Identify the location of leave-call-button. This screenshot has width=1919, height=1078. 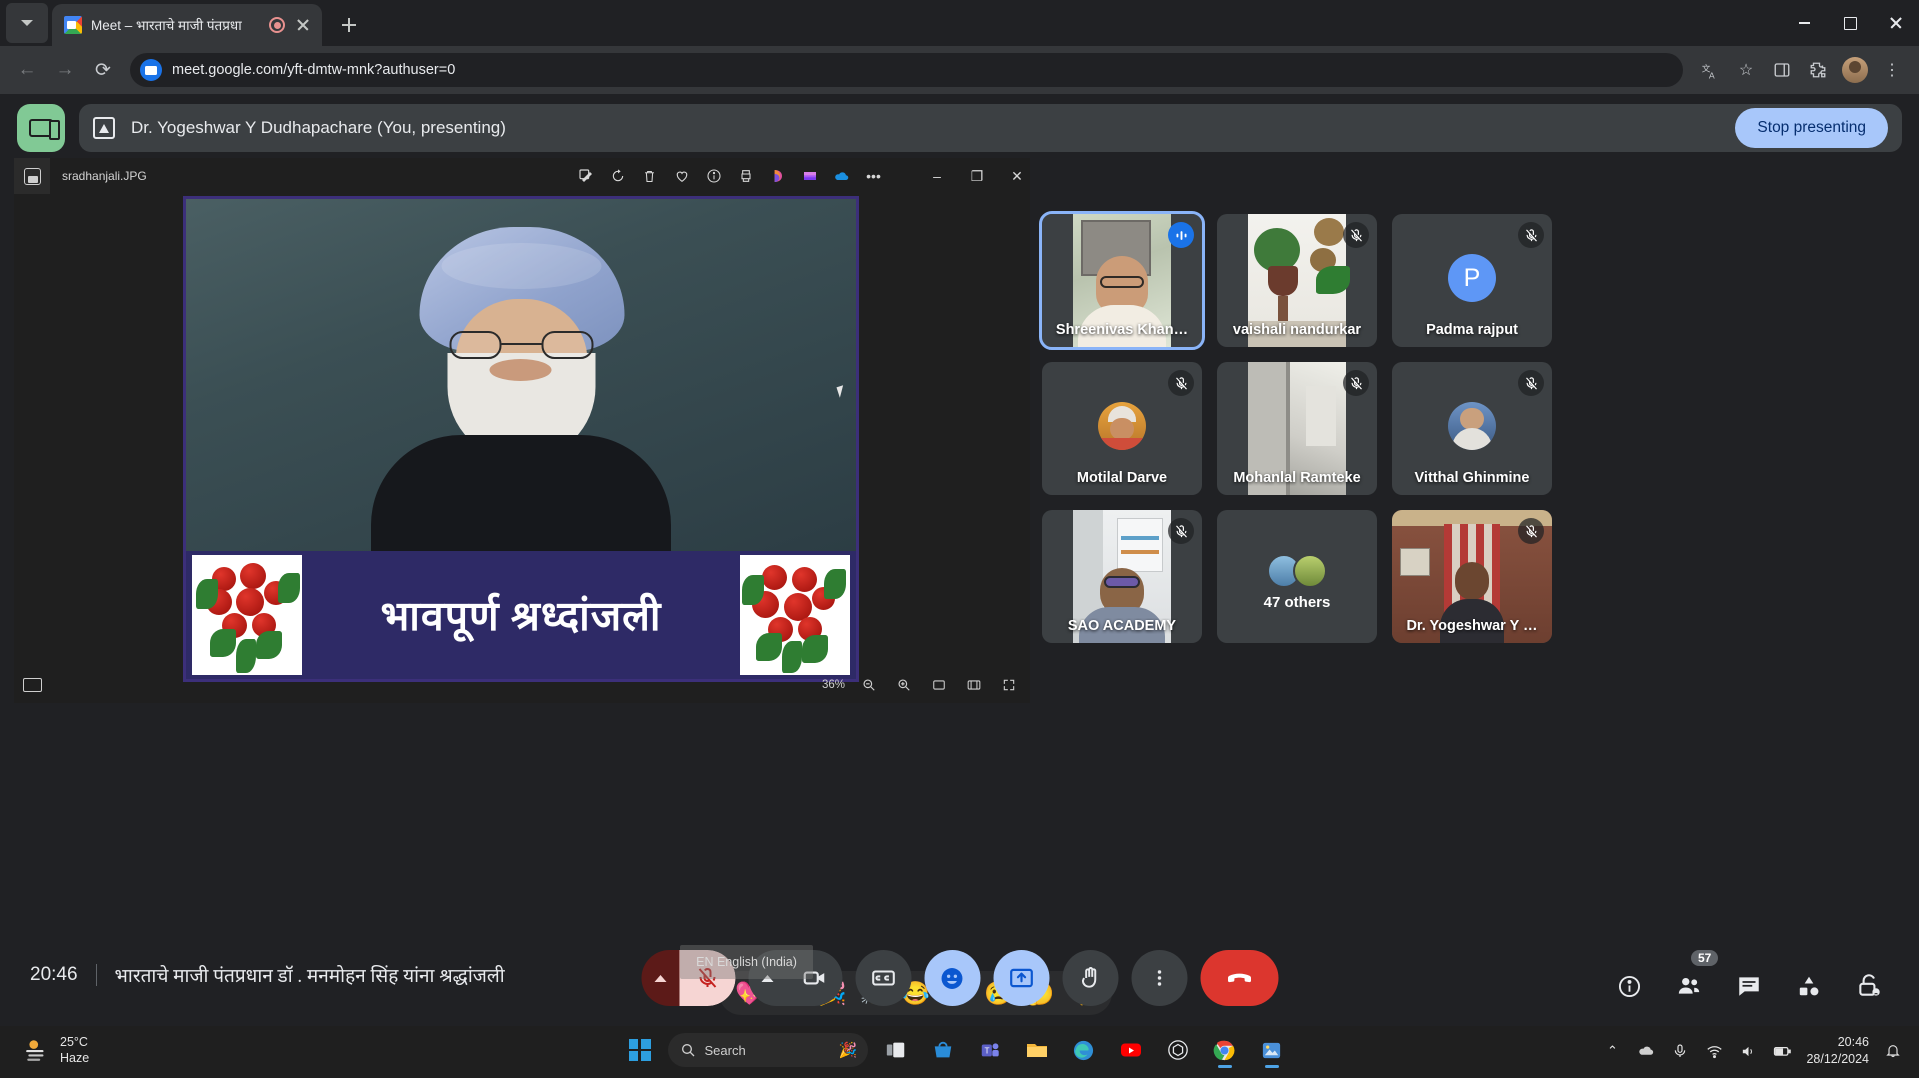
(1239, 978).